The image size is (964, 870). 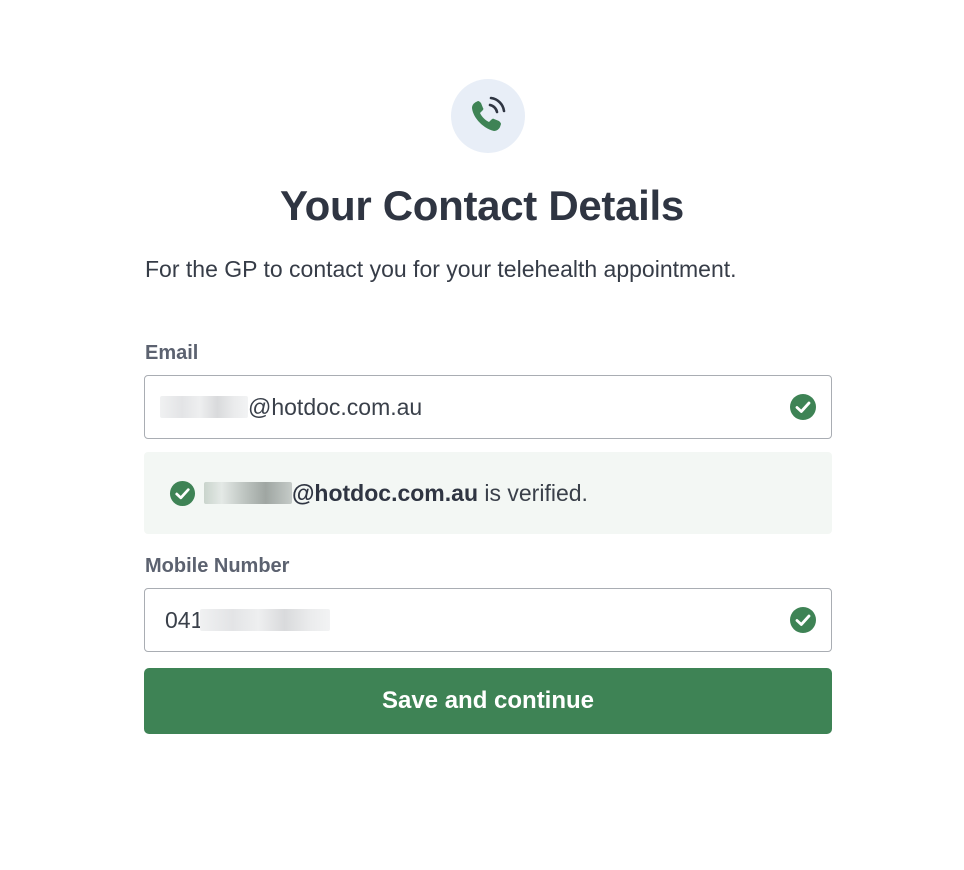 I want to click on email-redacted-part, so click(x=204, y=407).